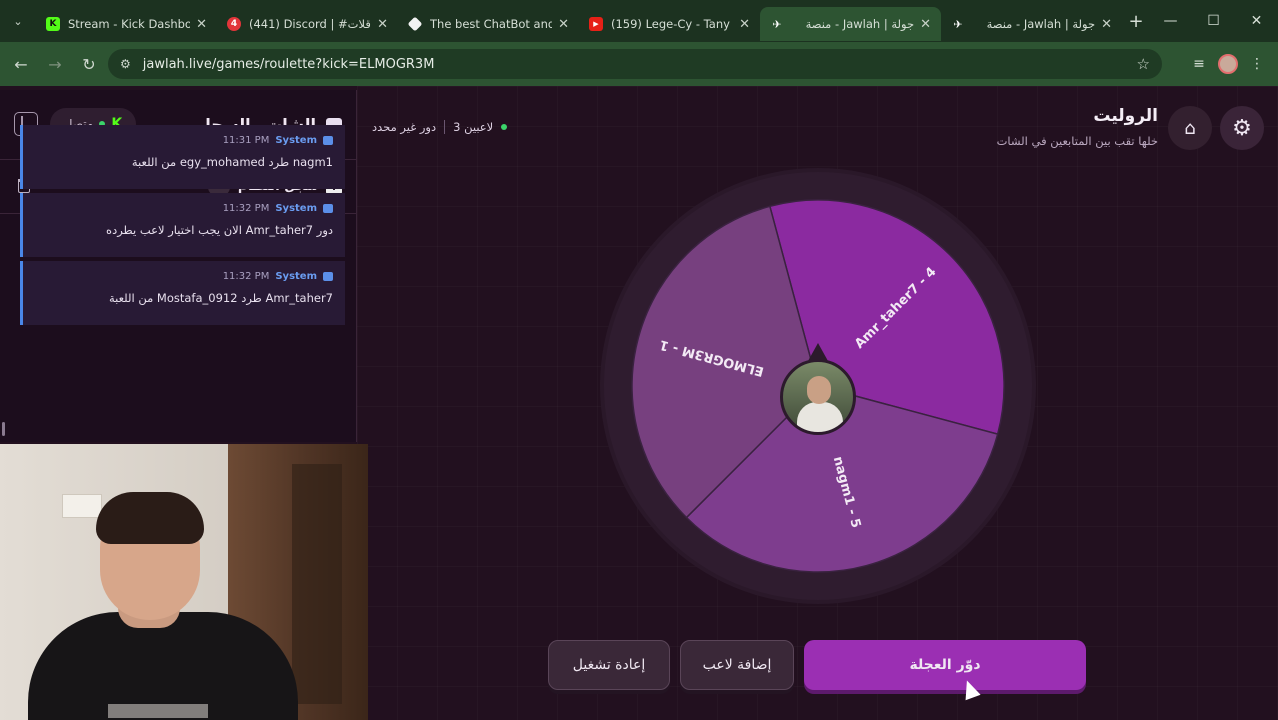 The width and height of the screenshot is (1278, 720). I want to click on browser-tab-youtube: ▶ (159) Lege-Cy - Tany ✕, so click(669, 24).